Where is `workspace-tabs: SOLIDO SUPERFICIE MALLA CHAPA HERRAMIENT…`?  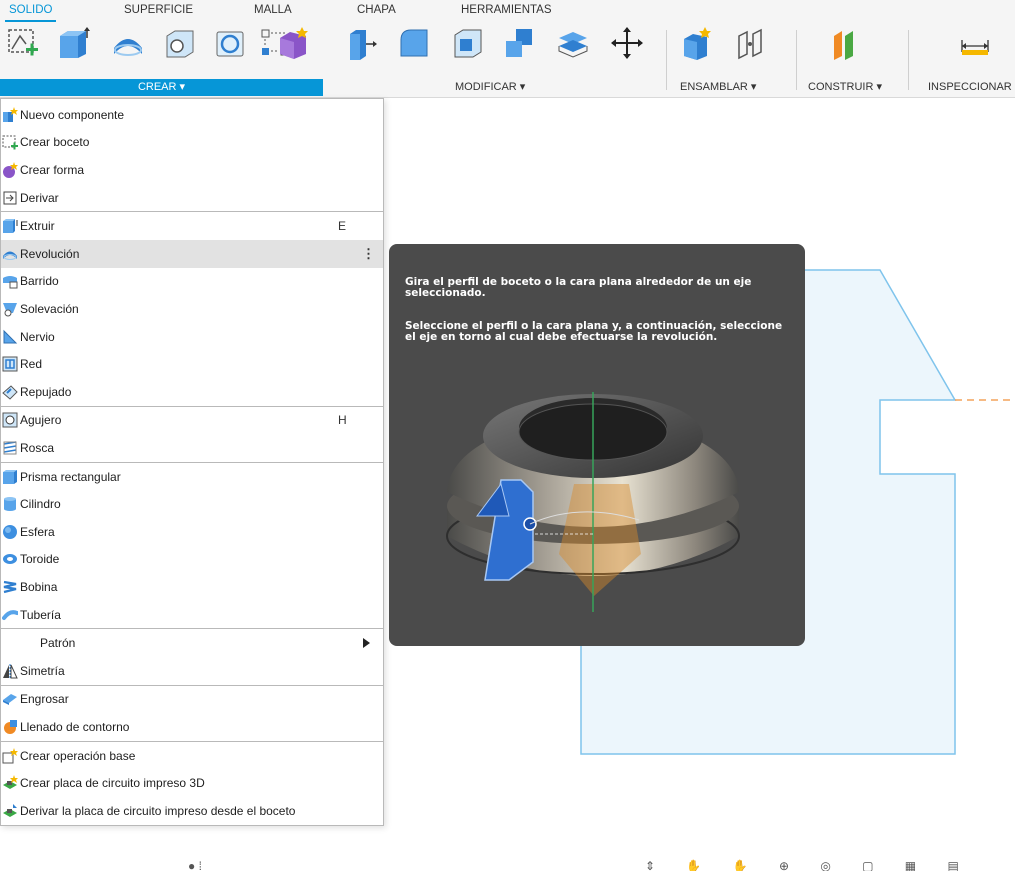 workspace-tabs: SOLIDO SUPERFICIE MALLA CHAPA HERRAMIENT… is located at coordinates (507, 11).